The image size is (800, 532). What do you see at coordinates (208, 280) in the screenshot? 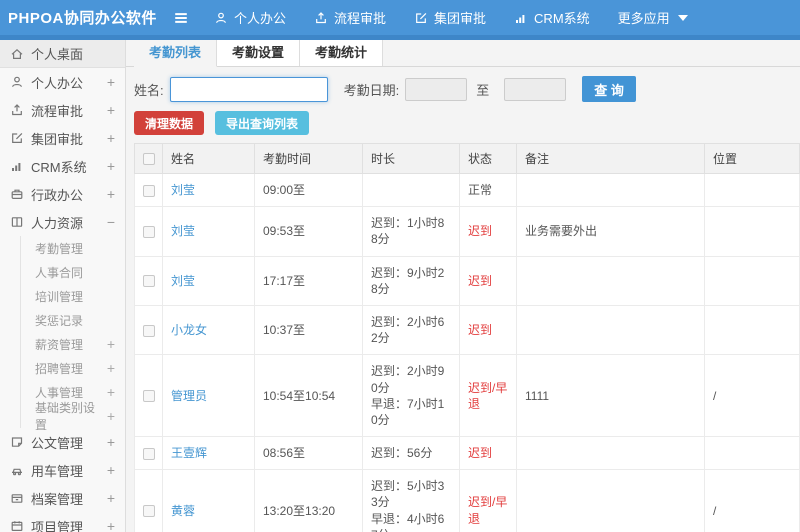
I see `name-cell: 刘莹` at bounding box center [208, 280].